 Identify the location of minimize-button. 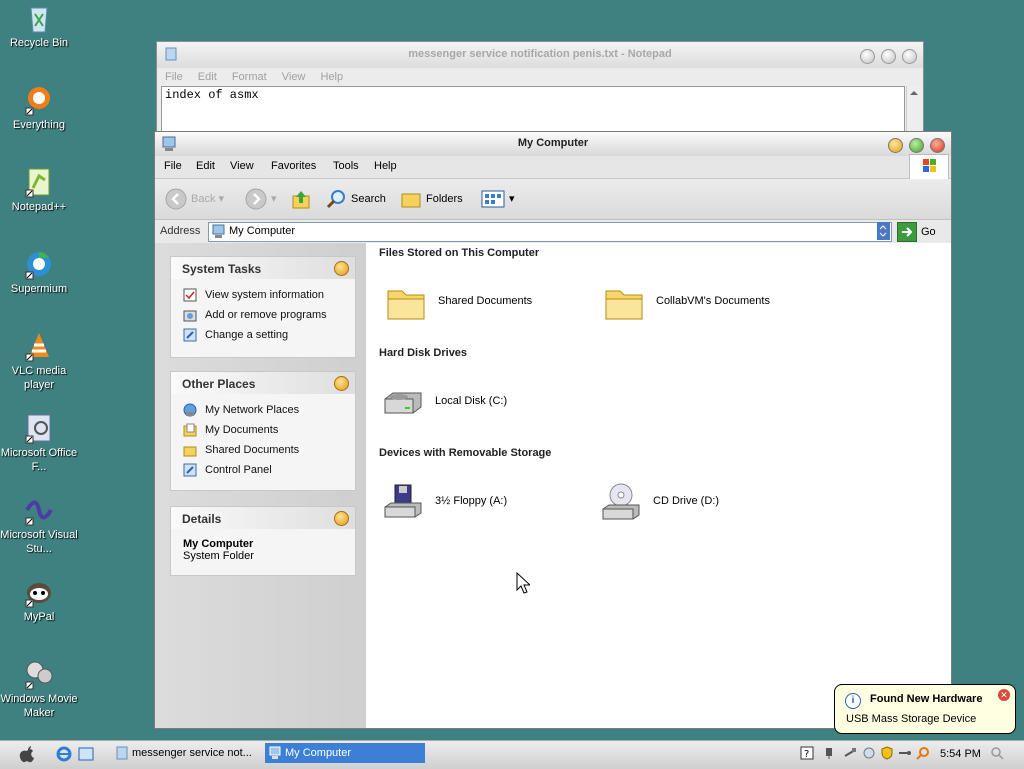
(895, 145).